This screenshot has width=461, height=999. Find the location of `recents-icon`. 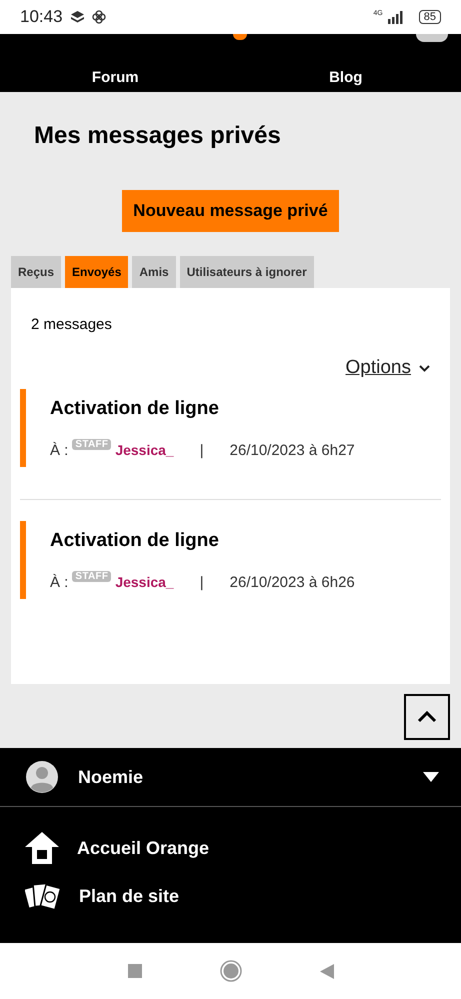

recents-icon is located at coordinates (135, 971).